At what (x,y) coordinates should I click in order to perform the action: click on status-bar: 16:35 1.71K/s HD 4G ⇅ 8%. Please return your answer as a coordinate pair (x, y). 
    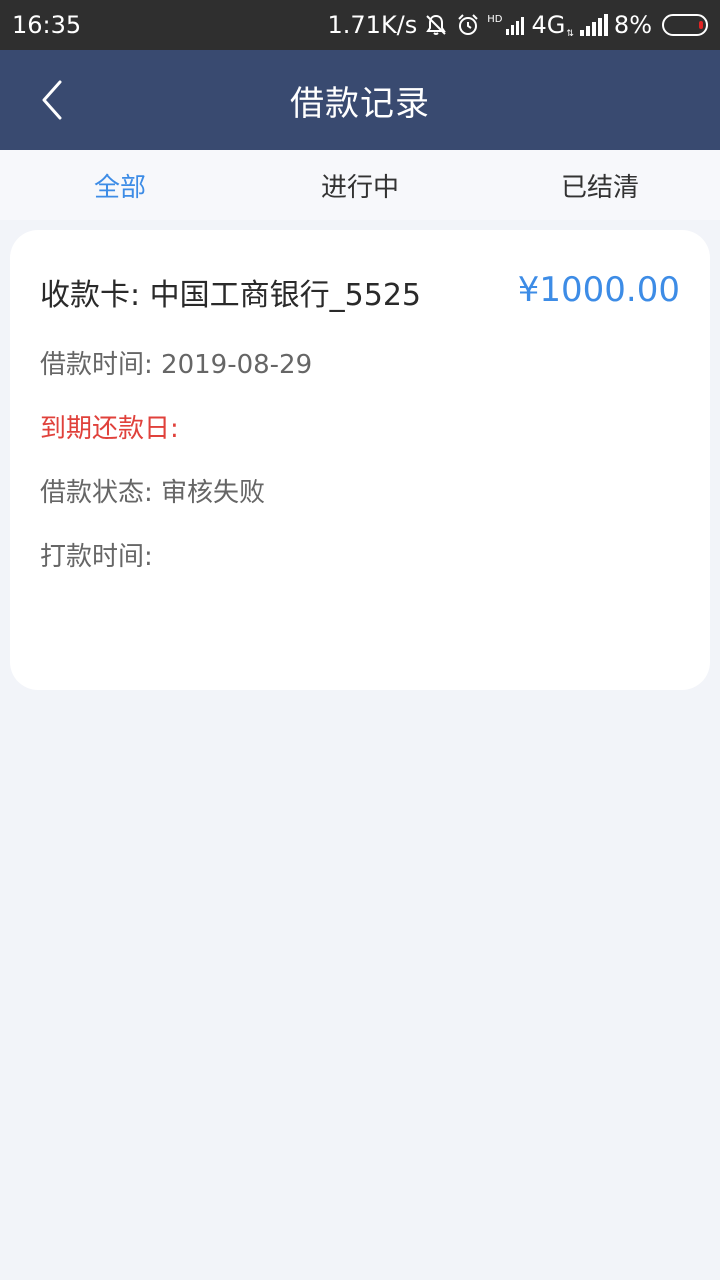
    Looking at the image, I should click on (360, 25).